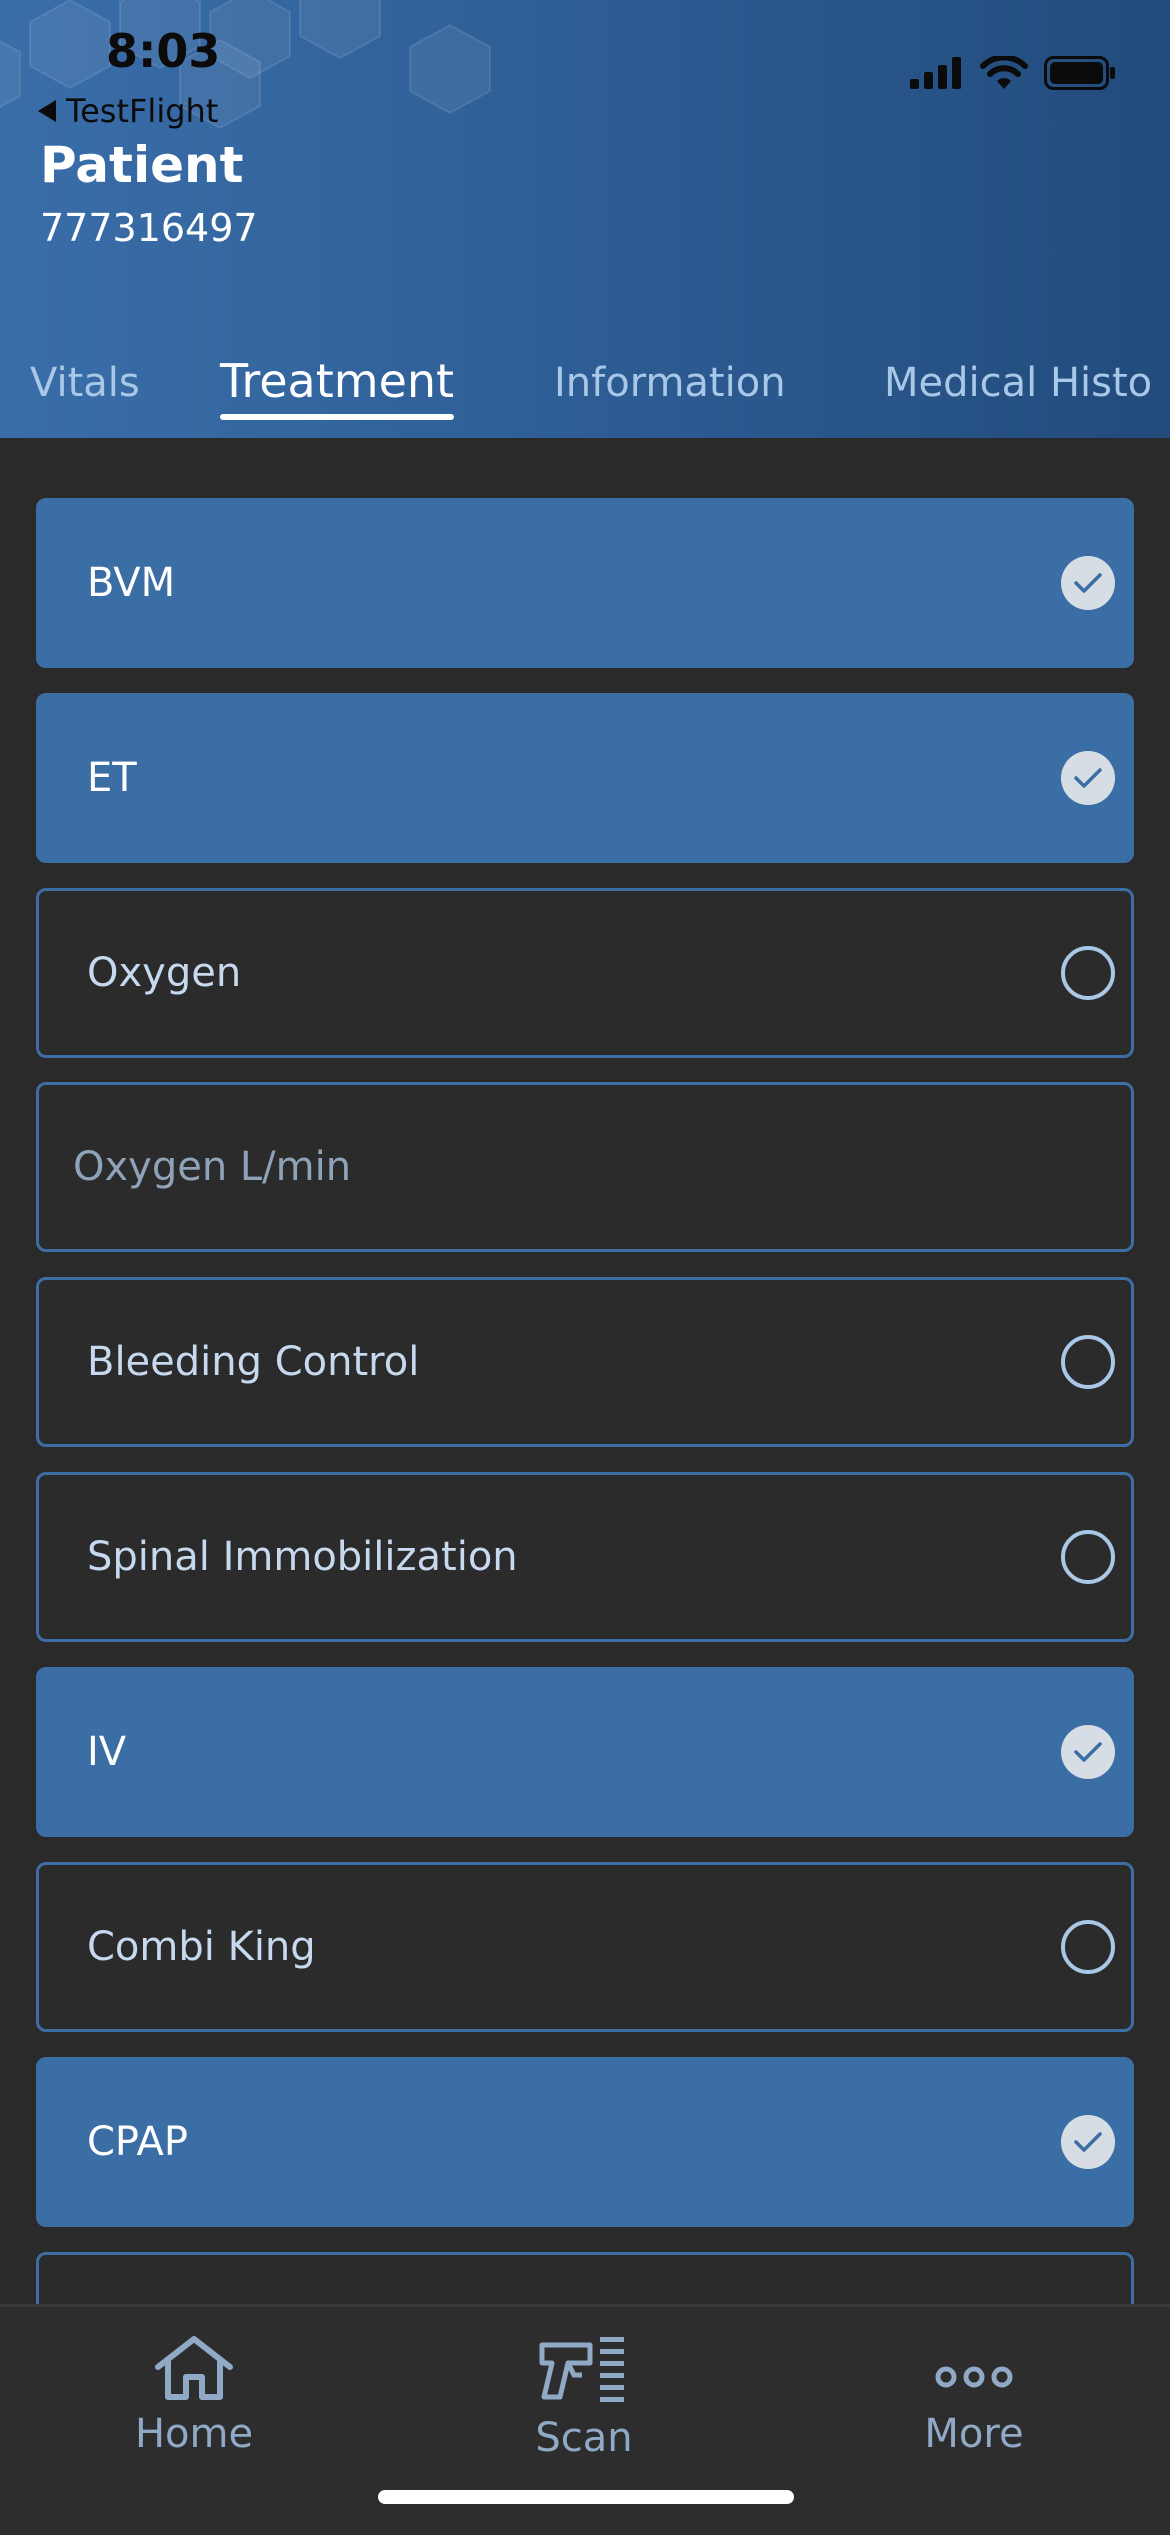 This screenshot has height=2535, width=1170. Describe the element at coordinates (585, 1752) in the screenshot. I see `treatment-row-iv: IV` at that location.